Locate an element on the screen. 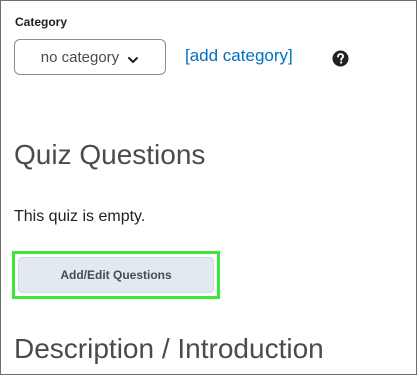 This screenshot has height=375, width=417. add-edit-questions-button: Add/Edit Questions is located at coordinates (116, 275).